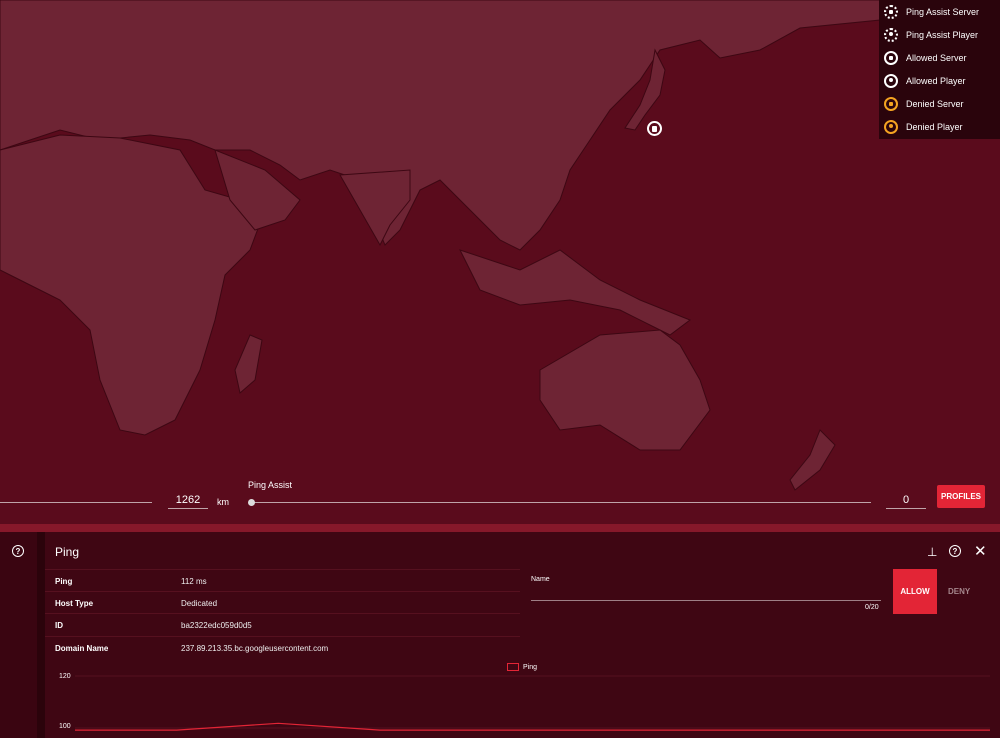 This screenshot has height=738, width=1000. I want to click on legend-label: Ping Assist Player, so click(942, 34).